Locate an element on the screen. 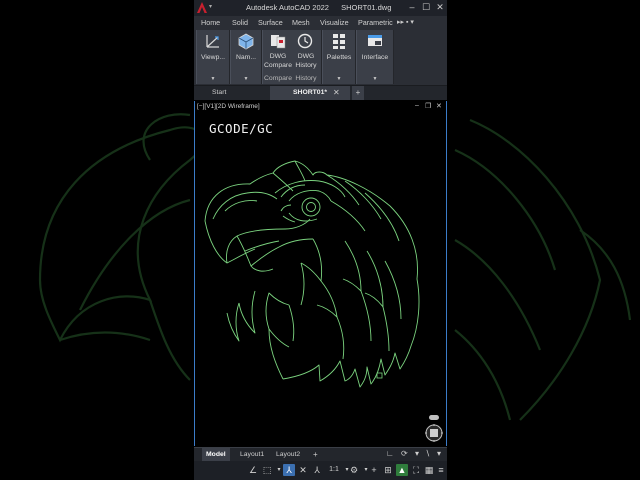 The height and width of the screenshot is (480, 640). isolate-icon: ⊞ is located at coordinates (388, 470).